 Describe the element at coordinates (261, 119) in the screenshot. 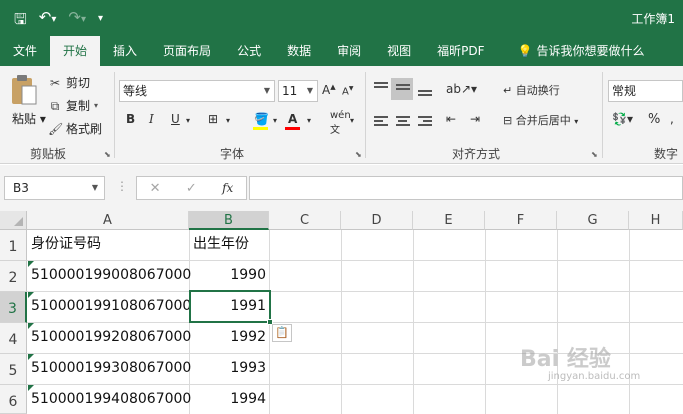

I see `fill-color-icon: 🪣` at that location.